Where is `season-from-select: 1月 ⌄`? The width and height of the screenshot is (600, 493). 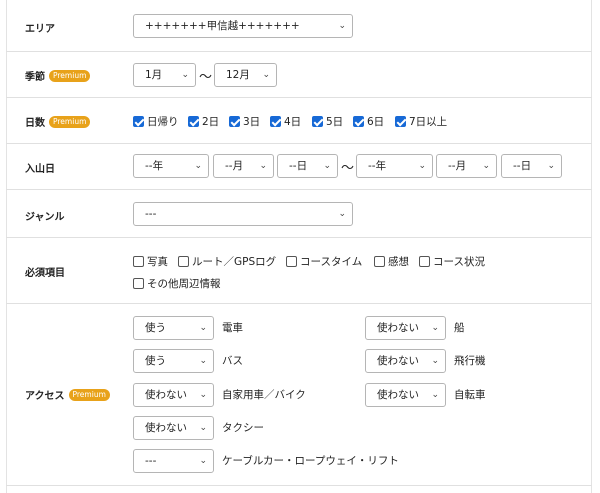 season-from-select: 1月 ⌄ is located at coordinates (164, 75).